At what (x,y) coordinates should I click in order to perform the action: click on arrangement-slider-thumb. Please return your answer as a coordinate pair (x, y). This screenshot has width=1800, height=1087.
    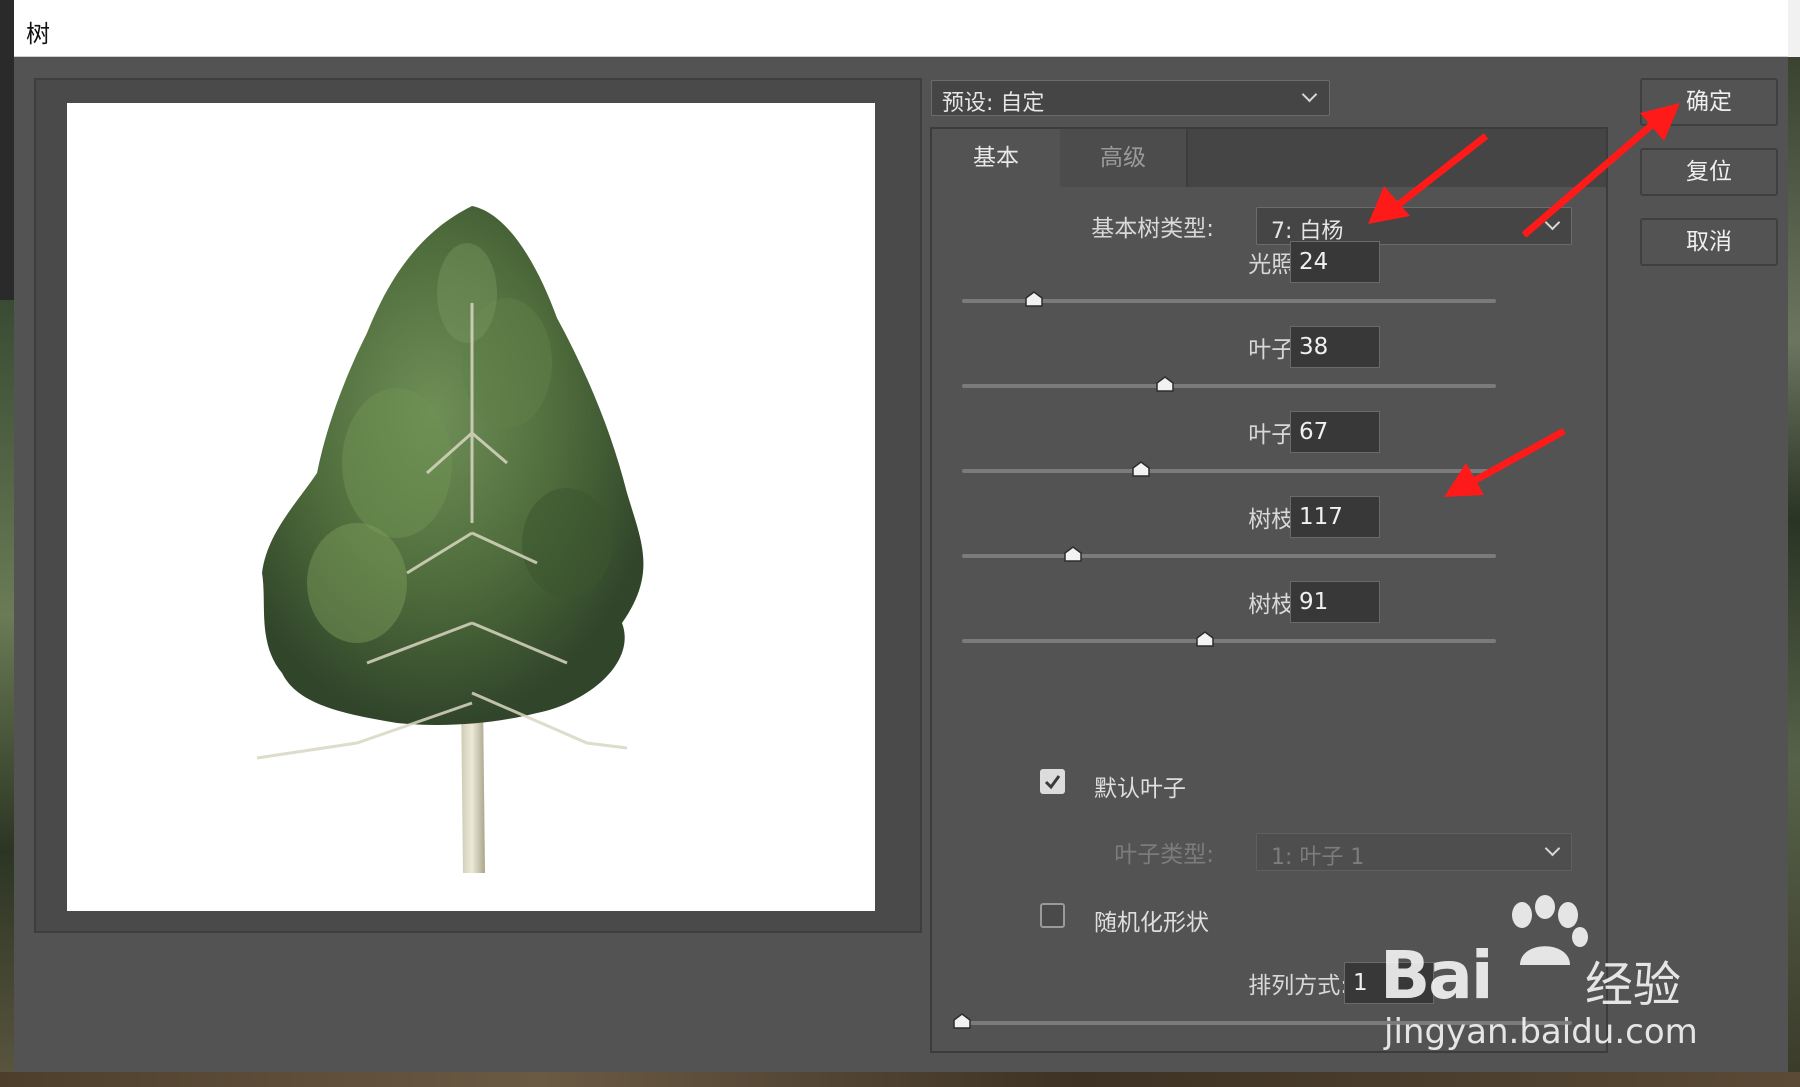
    Looking at the image, I should click on (962, 1021).